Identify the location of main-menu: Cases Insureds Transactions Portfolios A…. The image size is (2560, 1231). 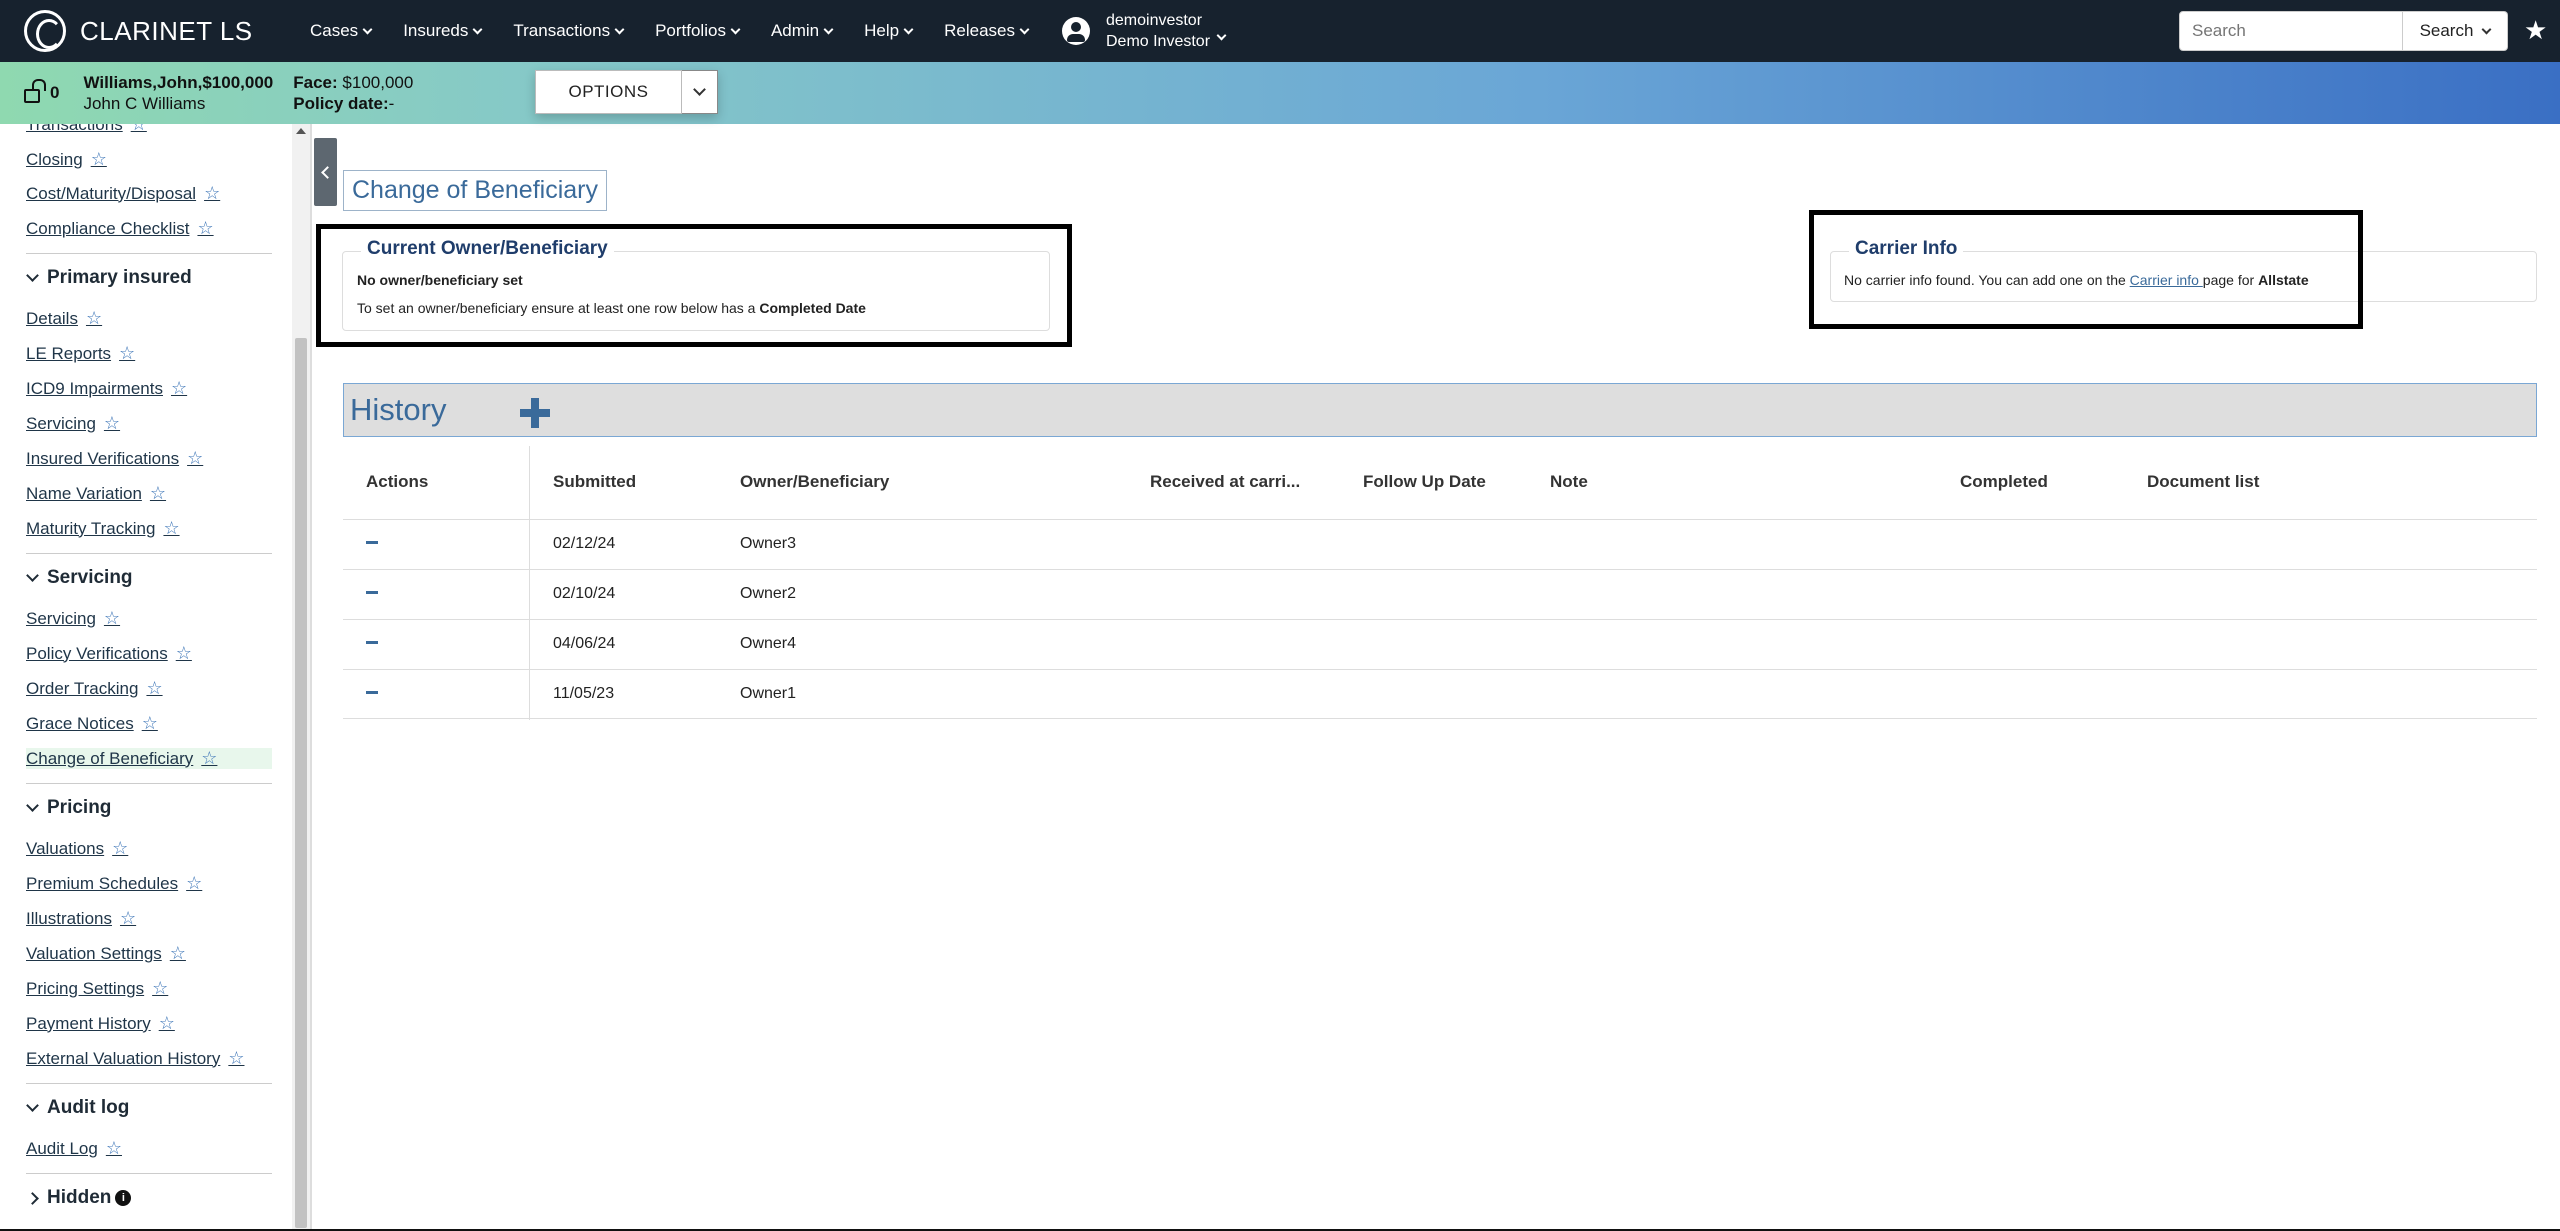
(685, 31).